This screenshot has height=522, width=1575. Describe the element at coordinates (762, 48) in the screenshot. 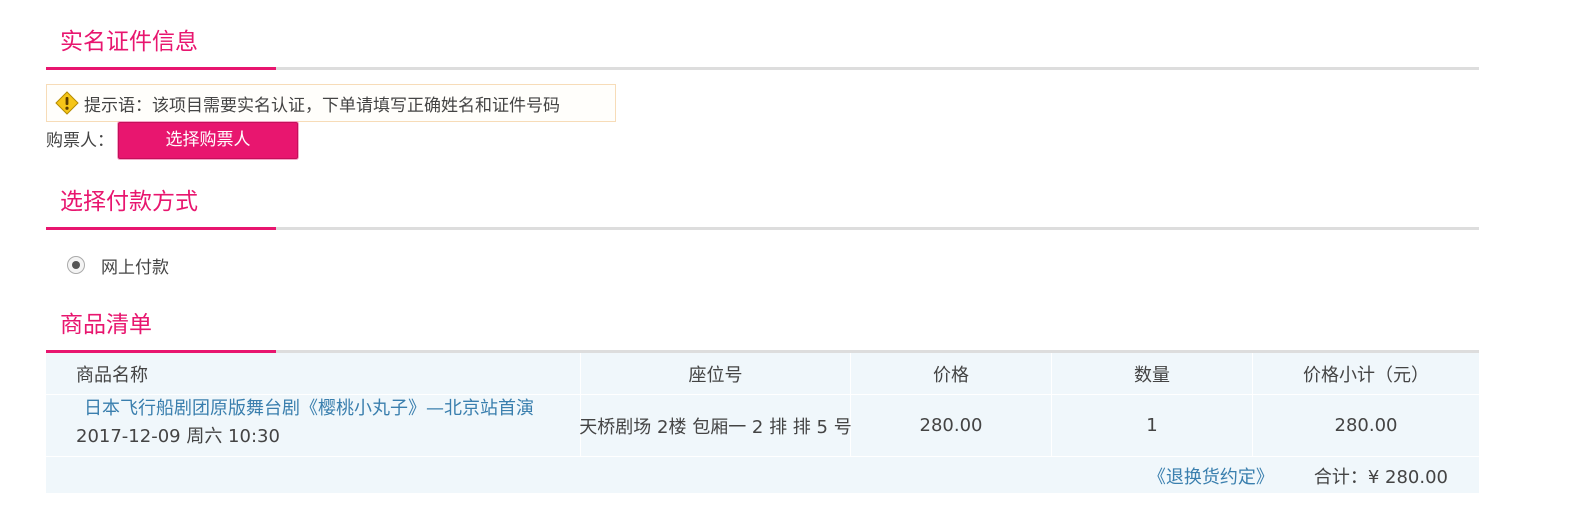

I see `section-realname-header: 实名证件信息` at that location.